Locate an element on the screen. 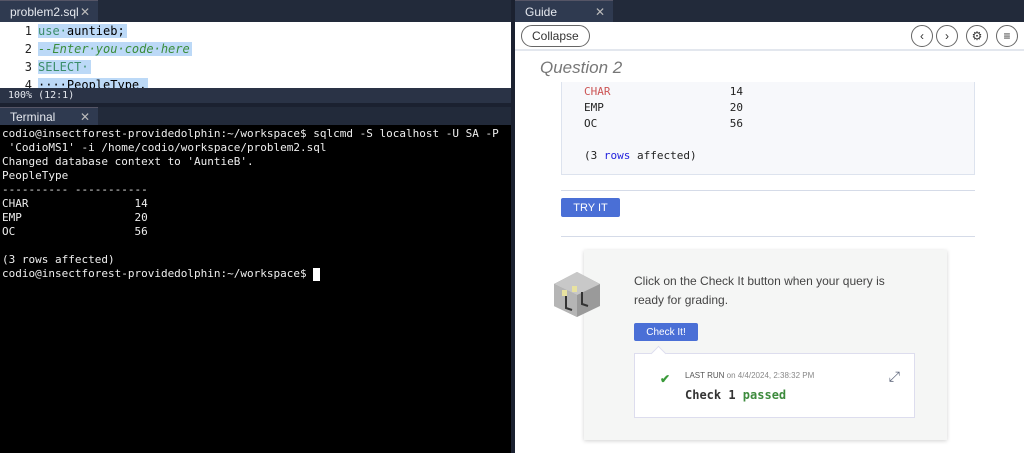  line-number: 4 is located at coordinates (28, 83).